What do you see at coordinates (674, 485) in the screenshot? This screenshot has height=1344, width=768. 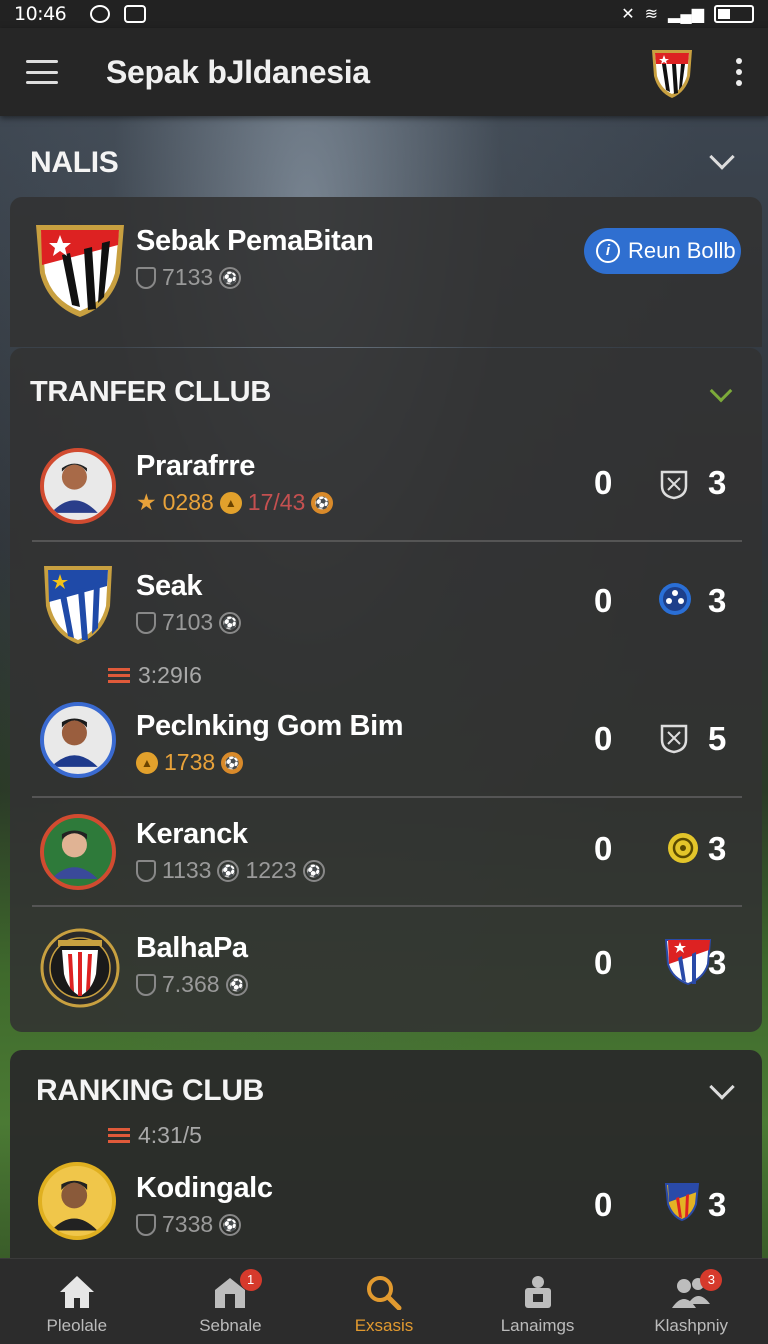 I see `club-badge-icon` at bounding box center [674, 485].